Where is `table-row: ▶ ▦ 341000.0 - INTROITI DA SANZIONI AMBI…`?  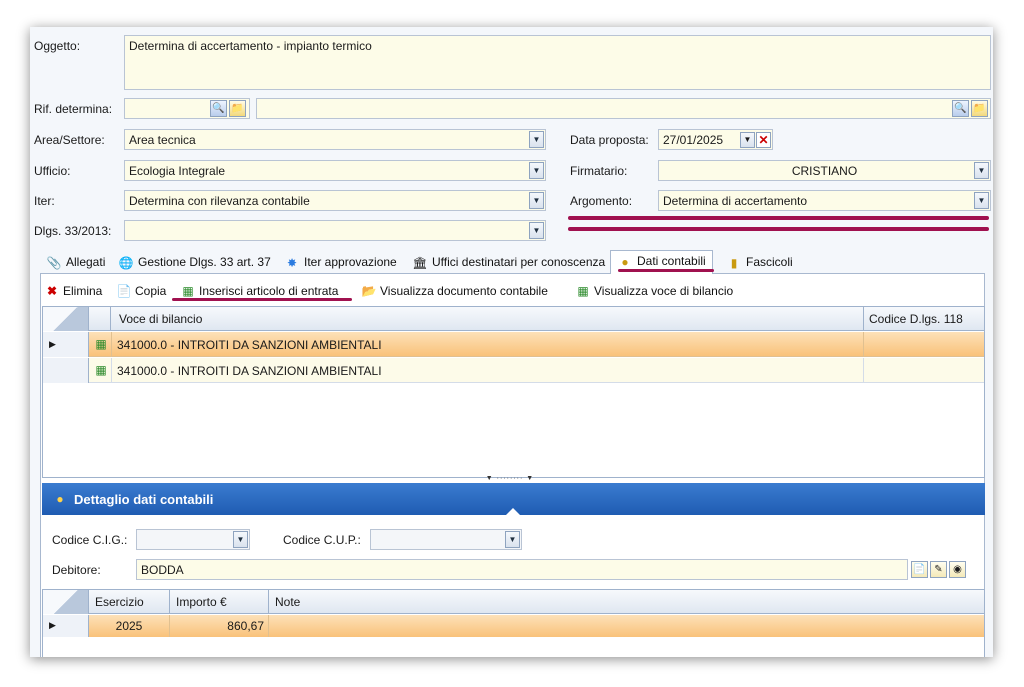
table-row: ▶ ▦ 341000.0 - INTROITI DA SANZIONI AMBI… is located at coordinates (513, 344).